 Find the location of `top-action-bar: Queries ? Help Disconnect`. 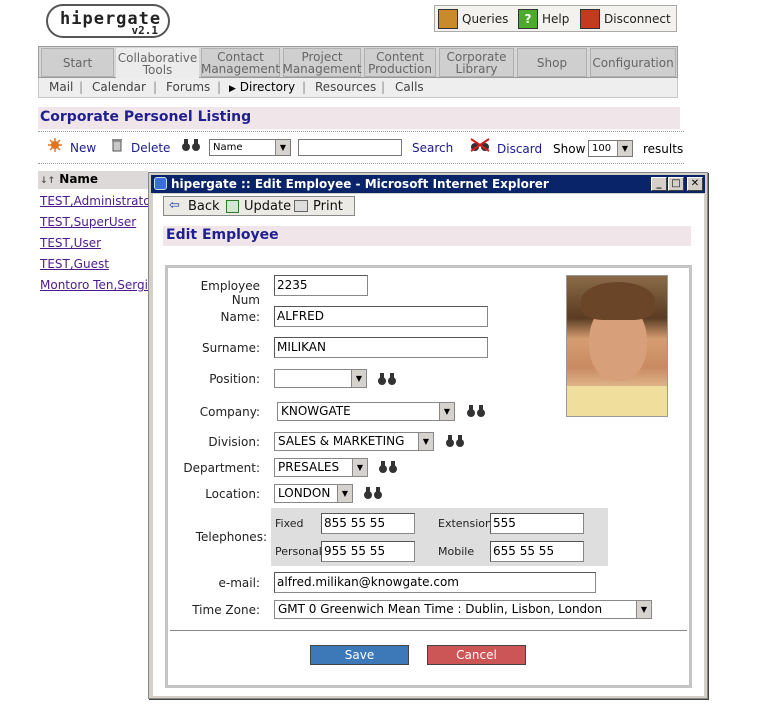

top-action-bar: Queries ? Help Disconnect is located at coordinates (555, 18).